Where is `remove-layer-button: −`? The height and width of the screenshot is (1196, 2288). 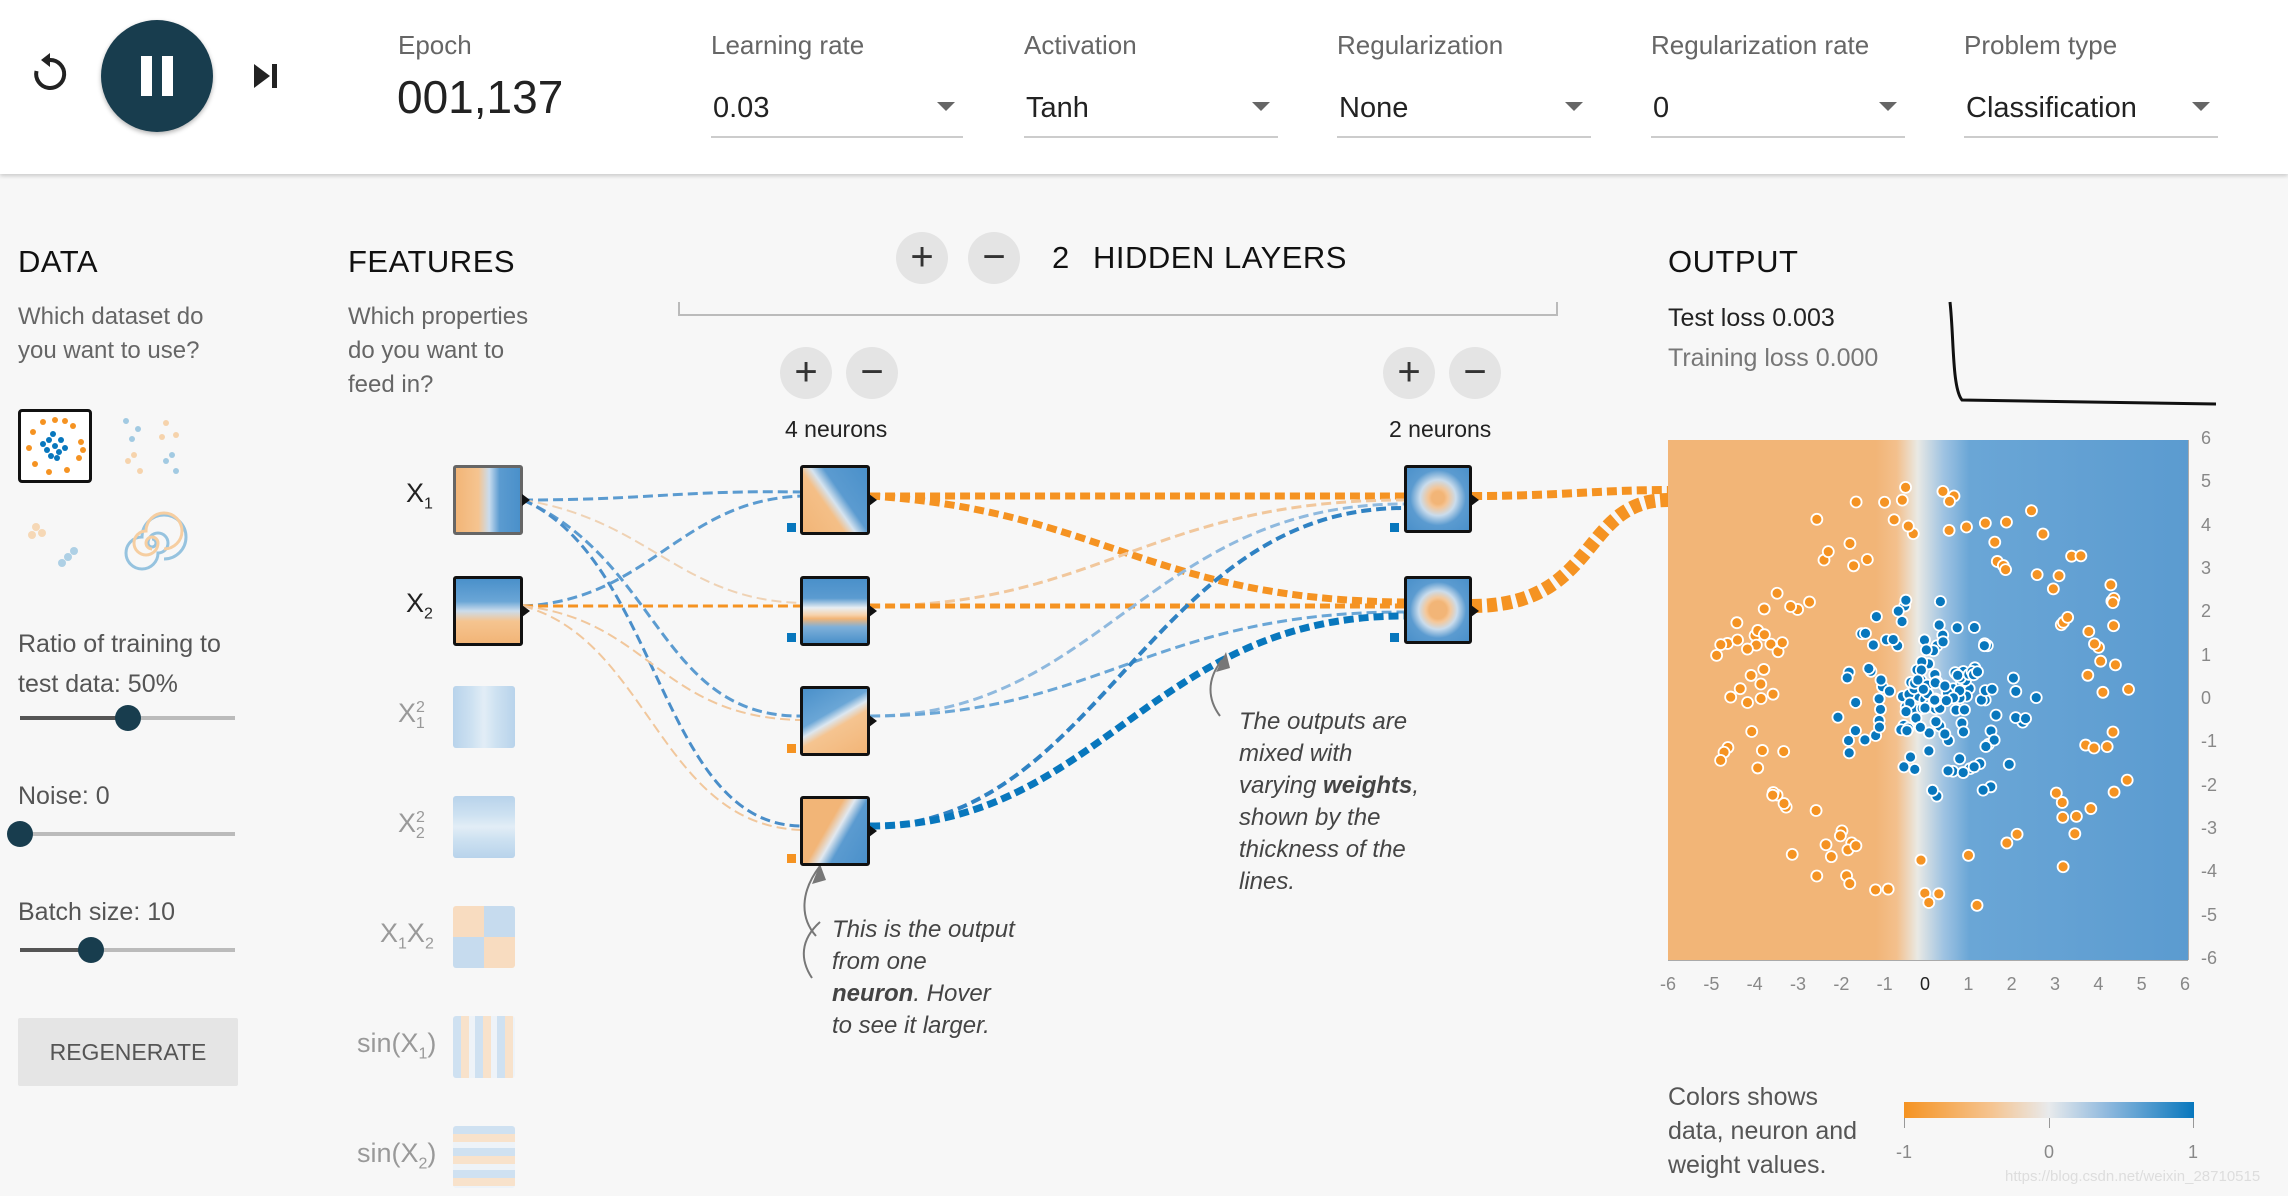
remove-layer-button: − is located at coordinates (994, 258).